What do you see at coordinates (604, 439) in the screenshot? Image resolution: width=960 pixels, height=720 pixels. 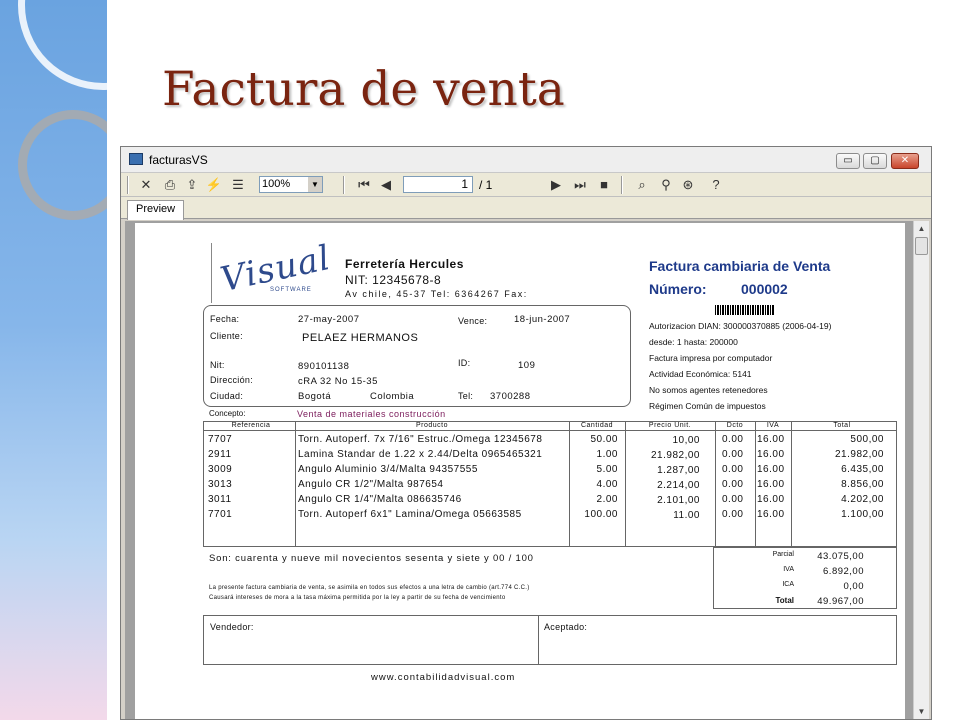 I see `qty-cell: 50.00` at bounding box center [604, 439].